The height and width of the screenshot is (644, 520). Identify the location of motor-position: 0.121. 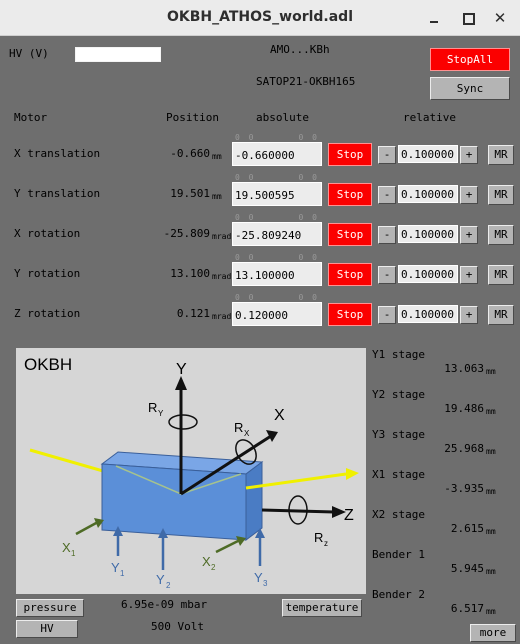
(193, 313).